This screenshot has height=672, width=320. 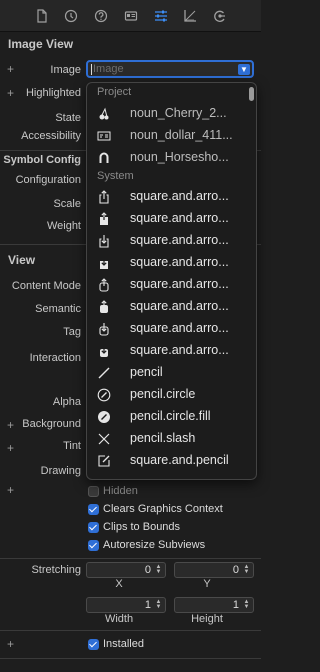 I want to click on stretch-x-stepper: 0 ▲ ▼, so click(x=126, y=570).